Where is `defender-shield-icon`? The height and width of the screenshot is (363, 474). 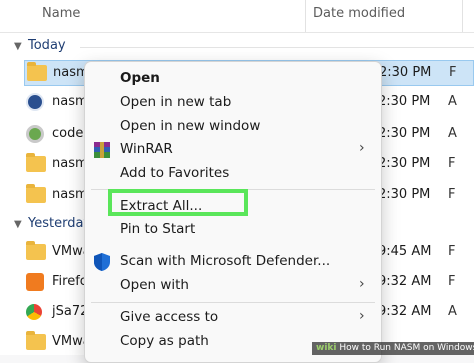
defender-shield-icon is located at coordinates (102, 262).